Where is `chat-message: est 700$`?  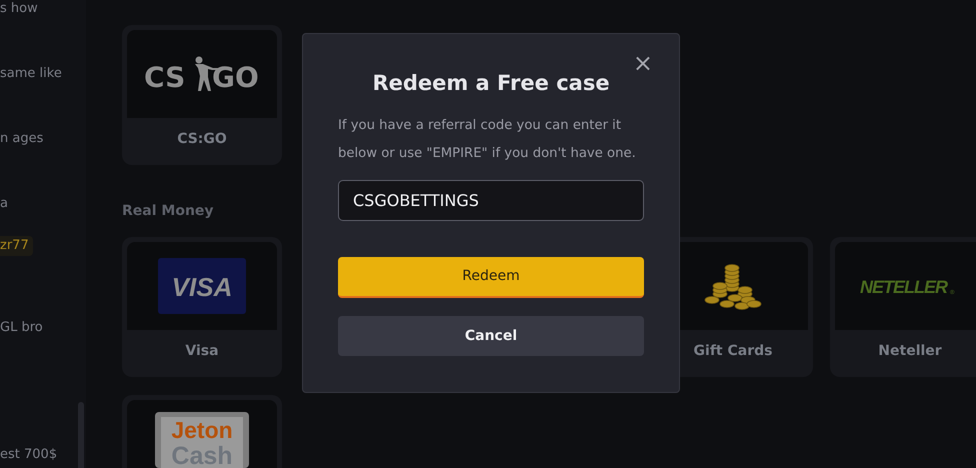
chat-message: est 700$ is located at coordinates (29, 455).